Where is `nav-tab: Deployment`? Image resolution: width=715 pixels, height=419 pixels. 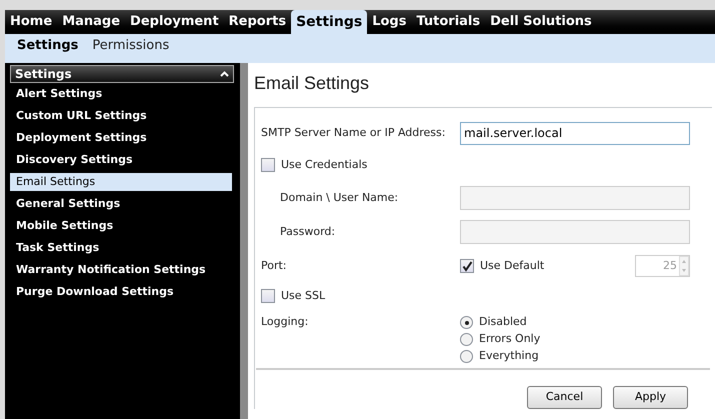 nav-tab: Deployment is located at coordinates (174, 22).